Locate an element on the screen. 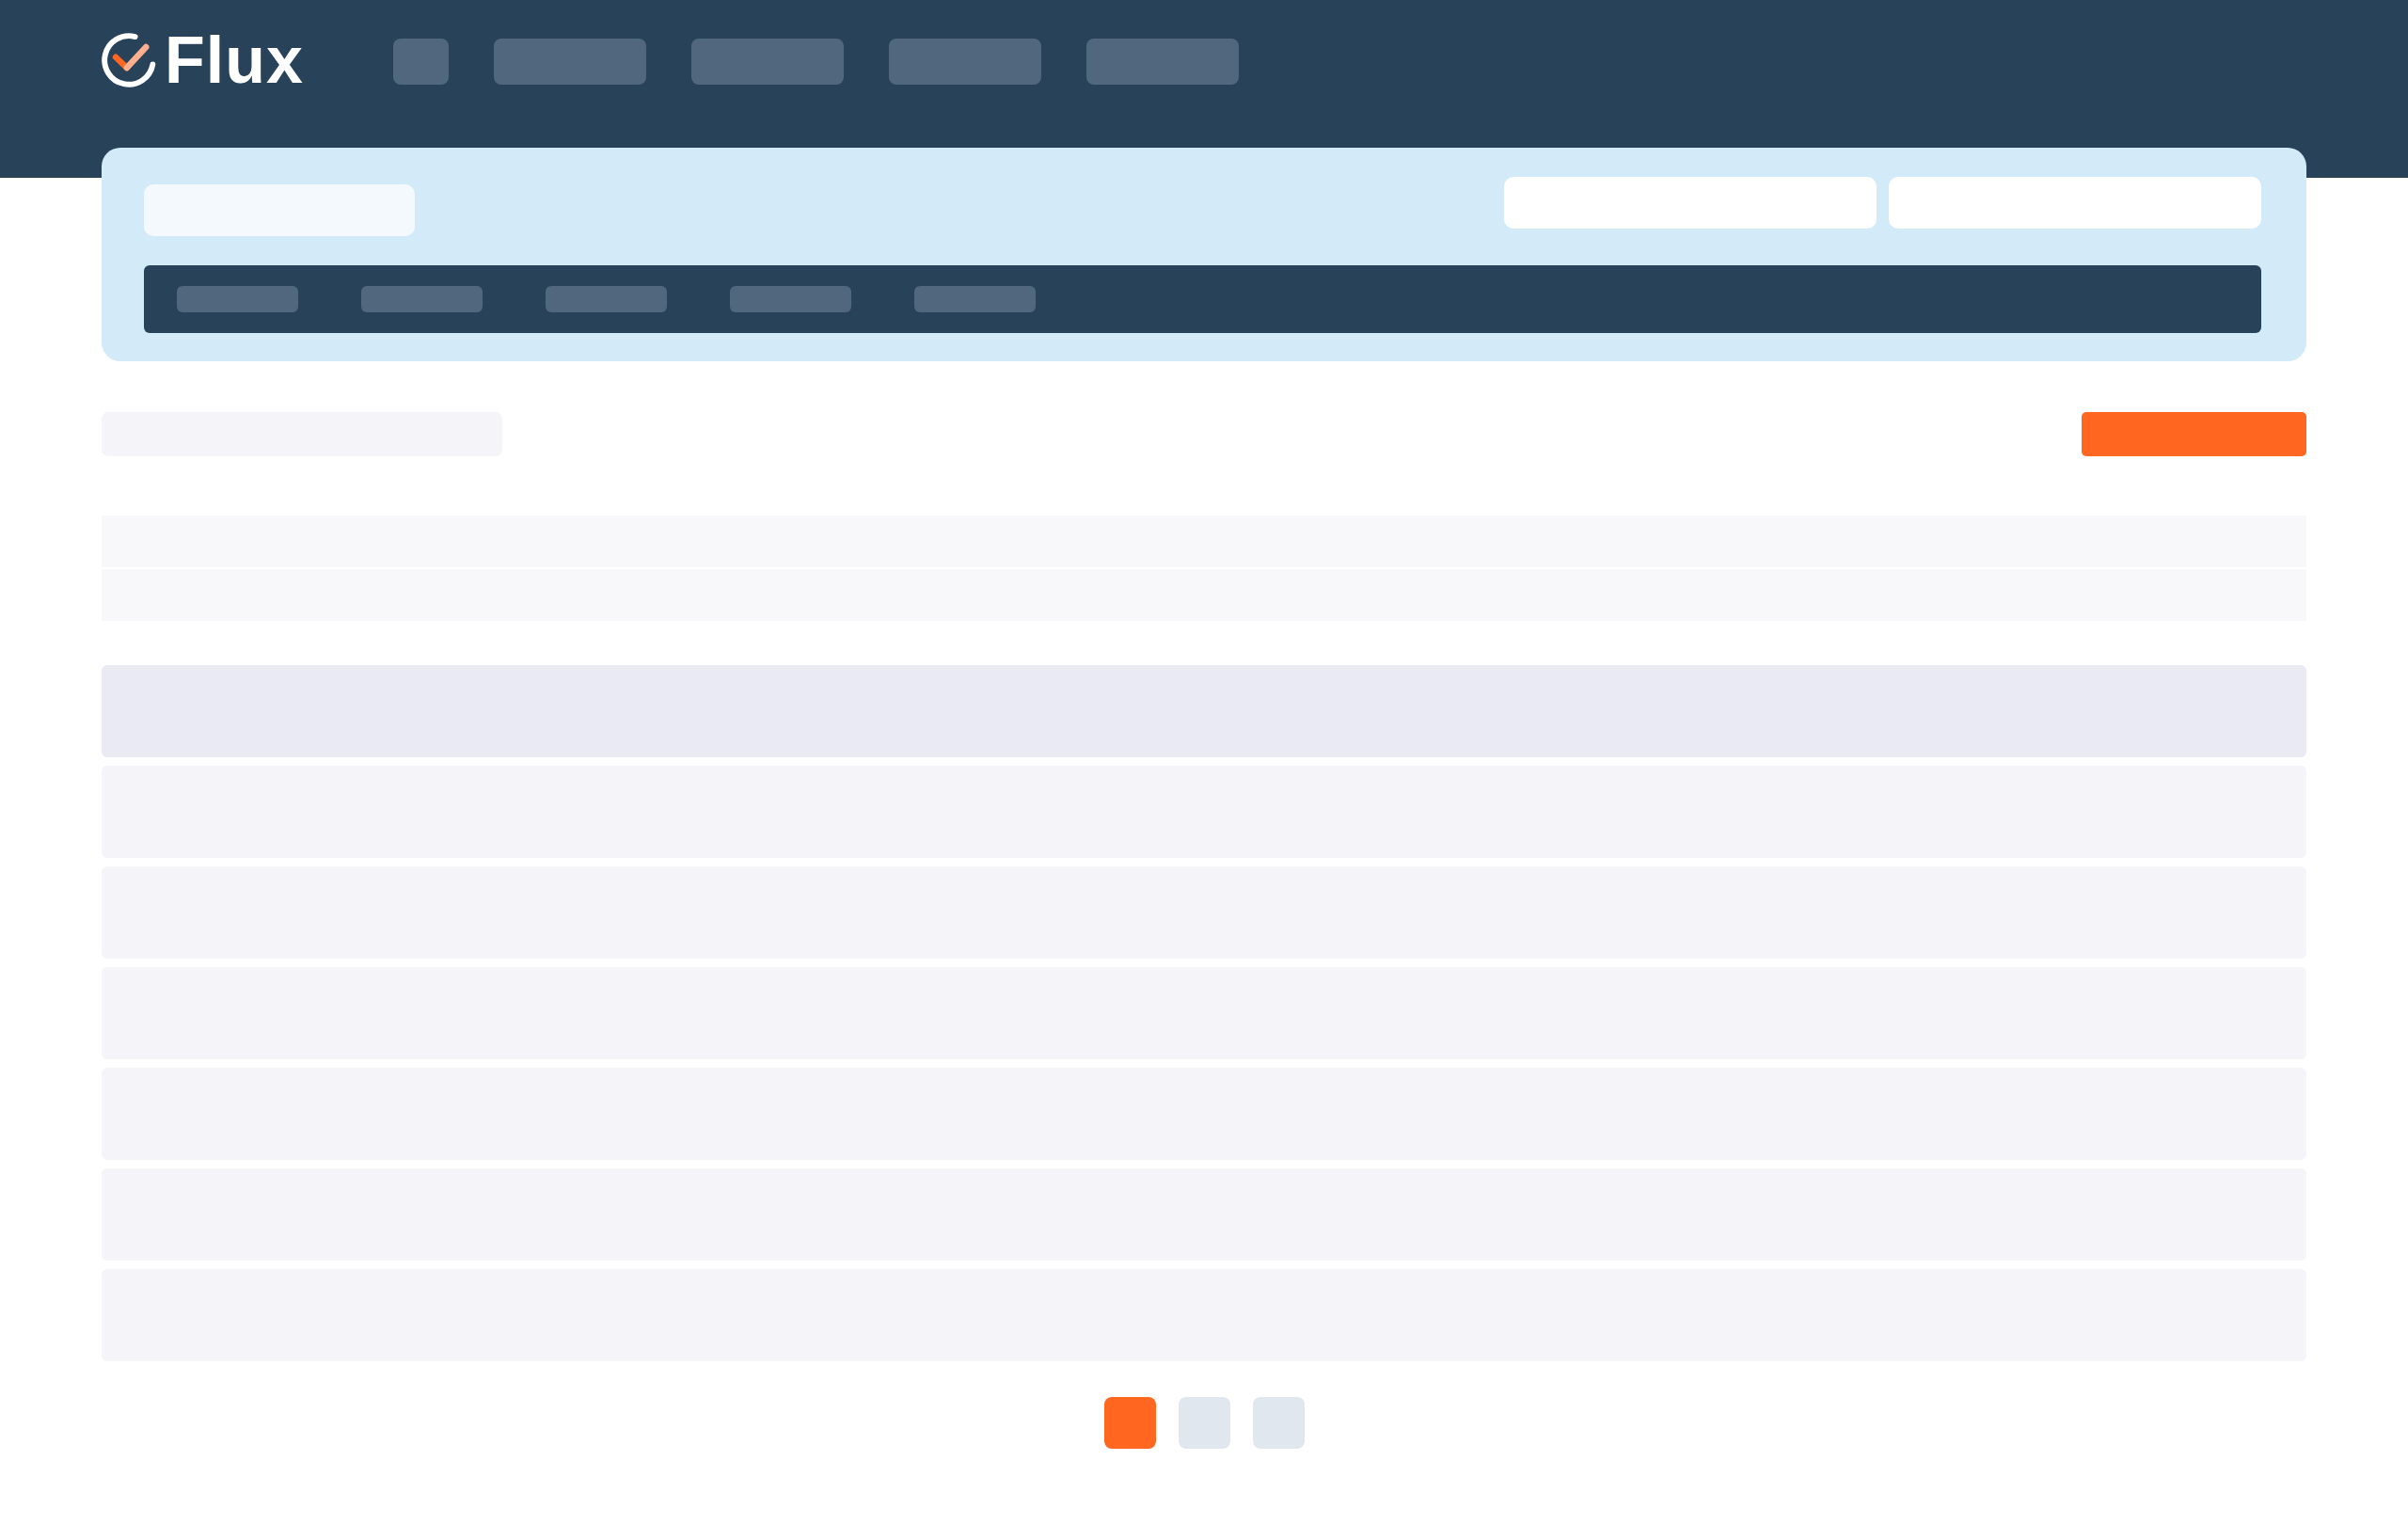 This screenshot has width=2408, height=1540. logo-text: Flux is located at coordinates (235, 60).